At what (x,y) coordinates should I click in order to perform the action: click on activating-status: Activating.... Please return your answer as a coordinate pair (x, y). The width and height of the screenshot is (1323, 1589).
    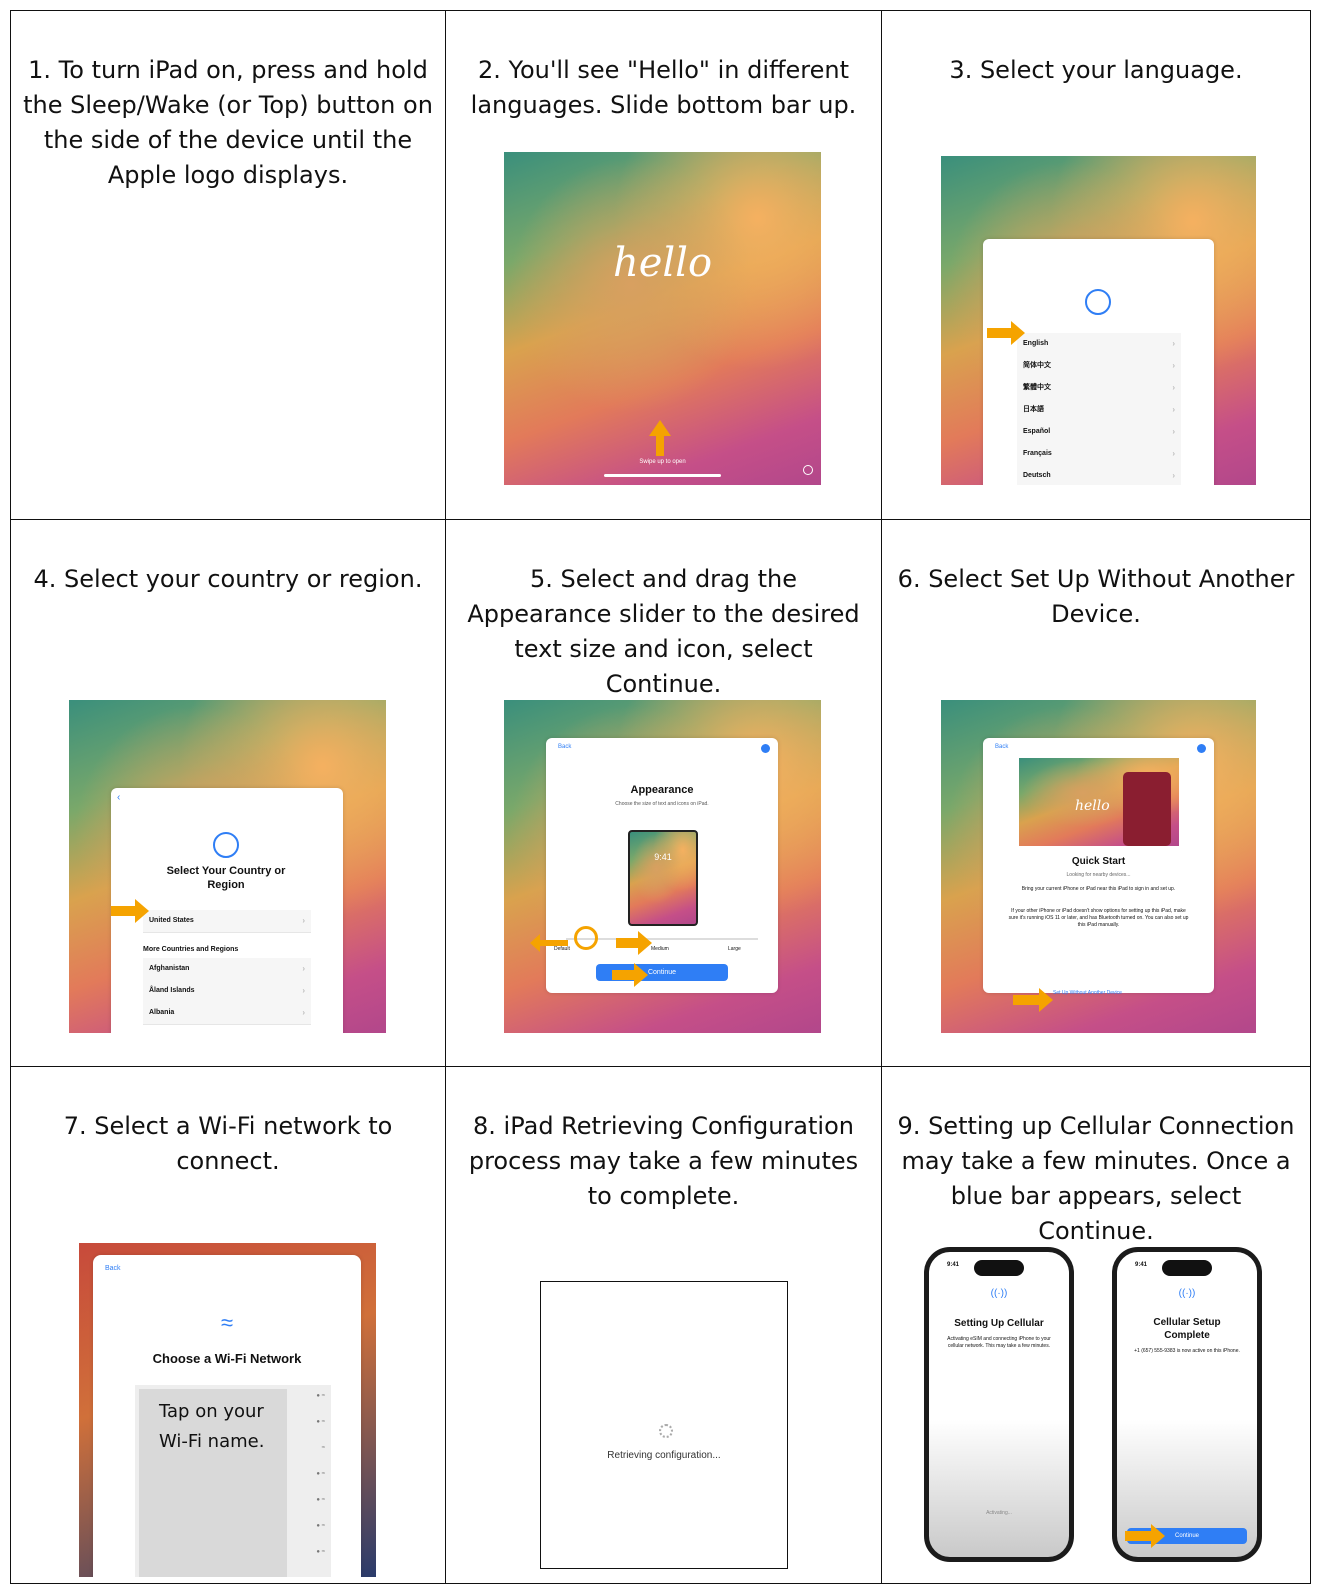
    Looking at the image, I should click on (999, 1513).